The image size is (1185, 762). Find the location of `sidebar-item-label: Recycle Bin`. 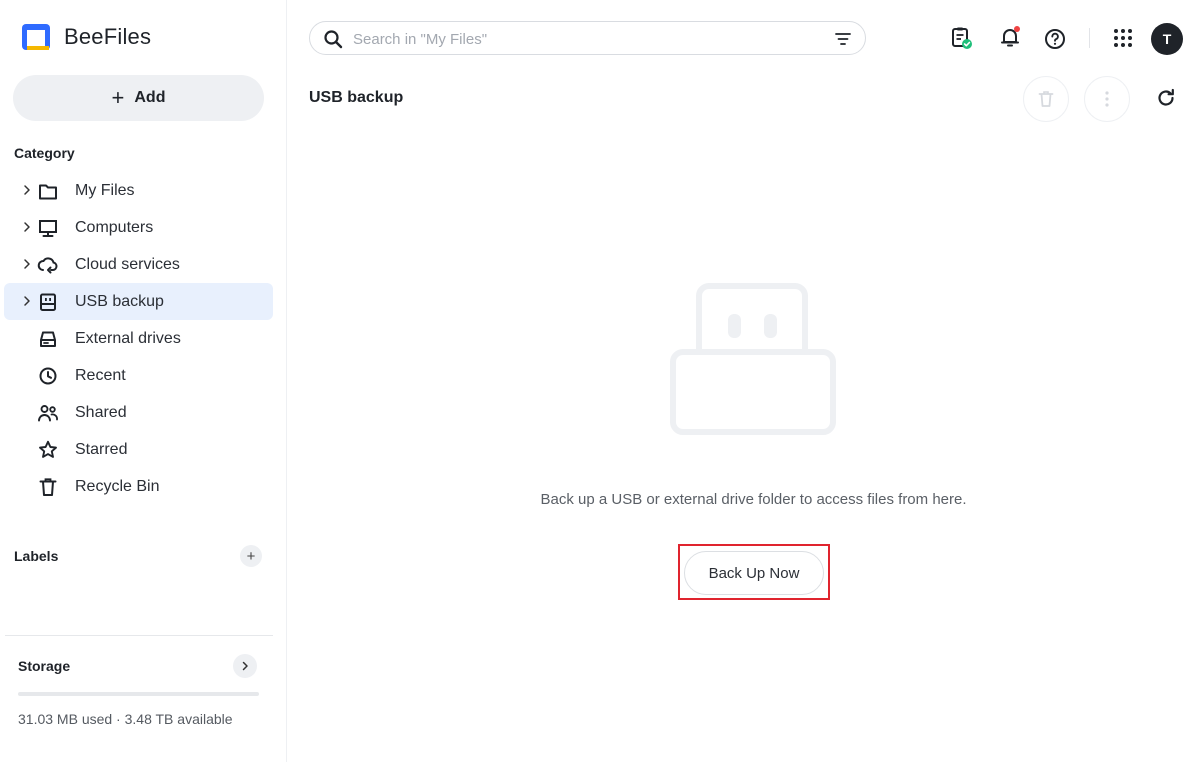

sidebar-item-label: Recycle Bin is located at coordinates (117, 486).